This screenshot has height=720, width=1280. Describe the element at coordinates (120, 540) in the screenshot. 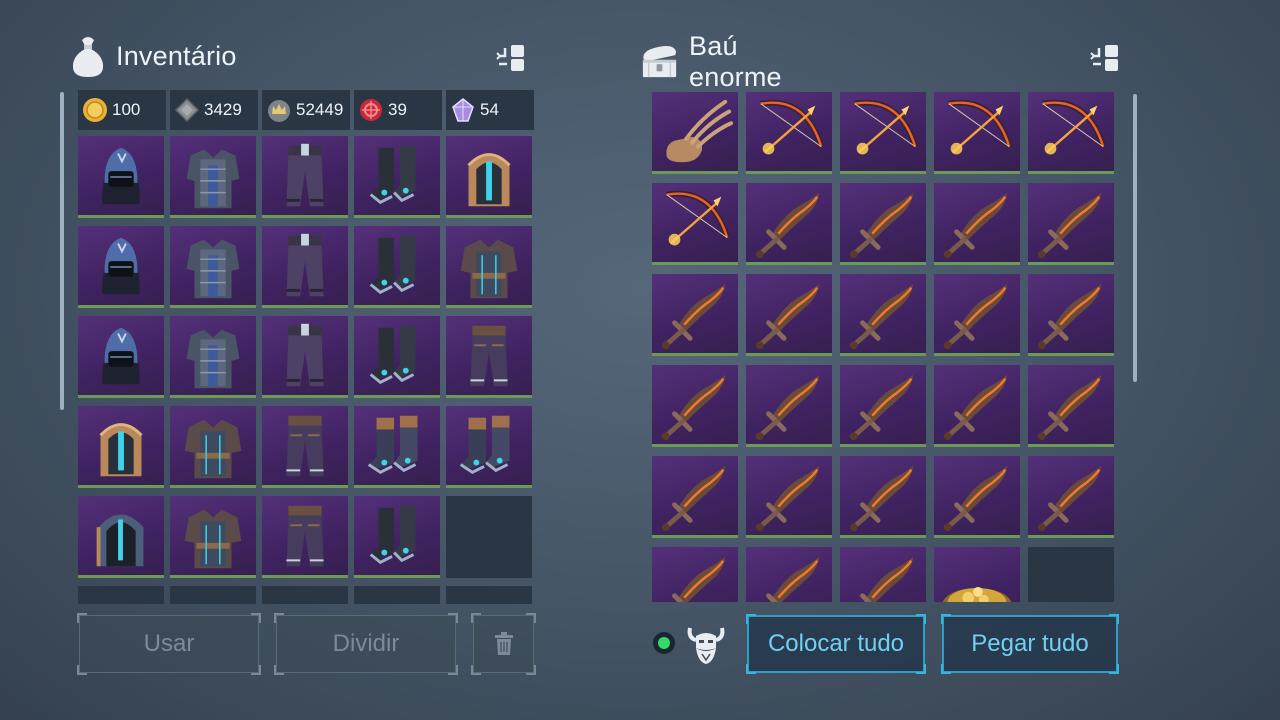

I see `dark-visor-helmet-icon` at that location.